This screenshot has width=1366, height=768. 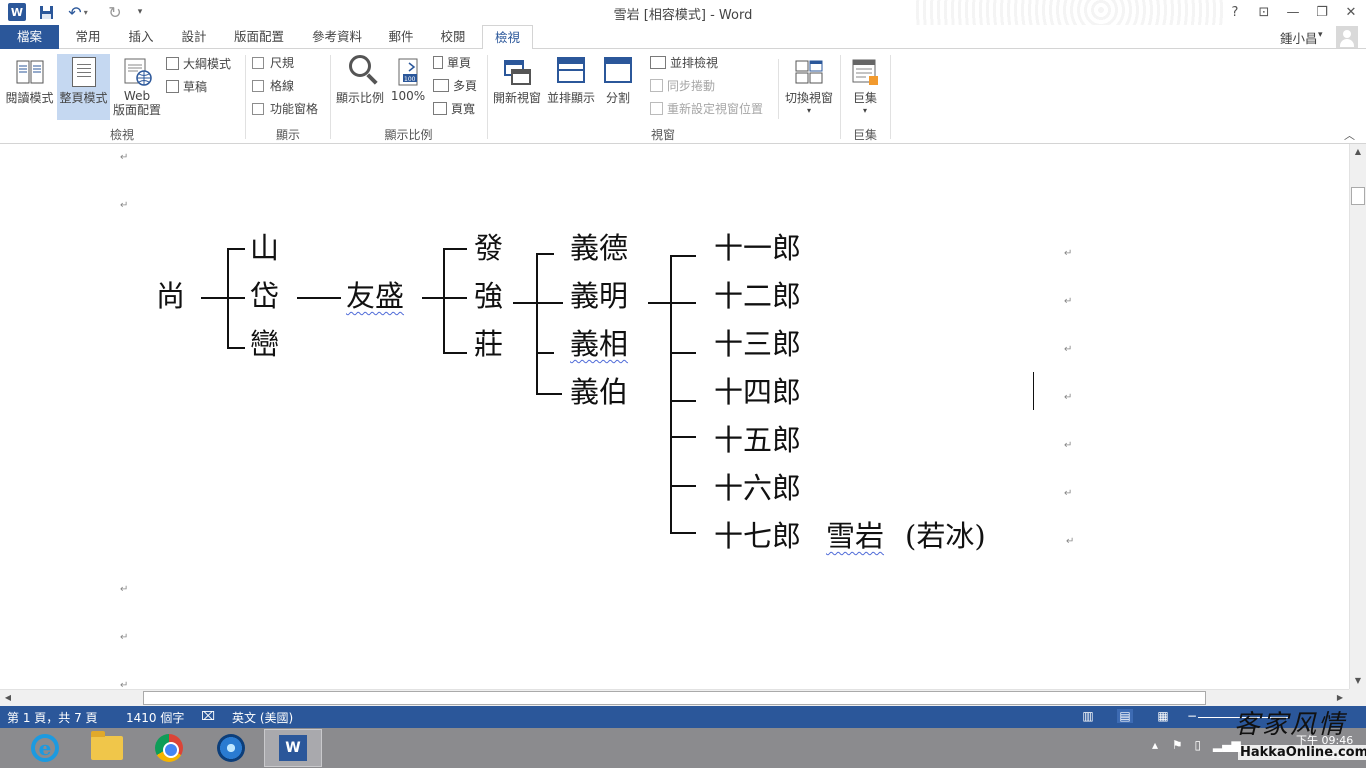 What do you see at coordinates (441, 85) in the screenshot?
I see `multiple-pages-icon` at bounding box center [441, 85].